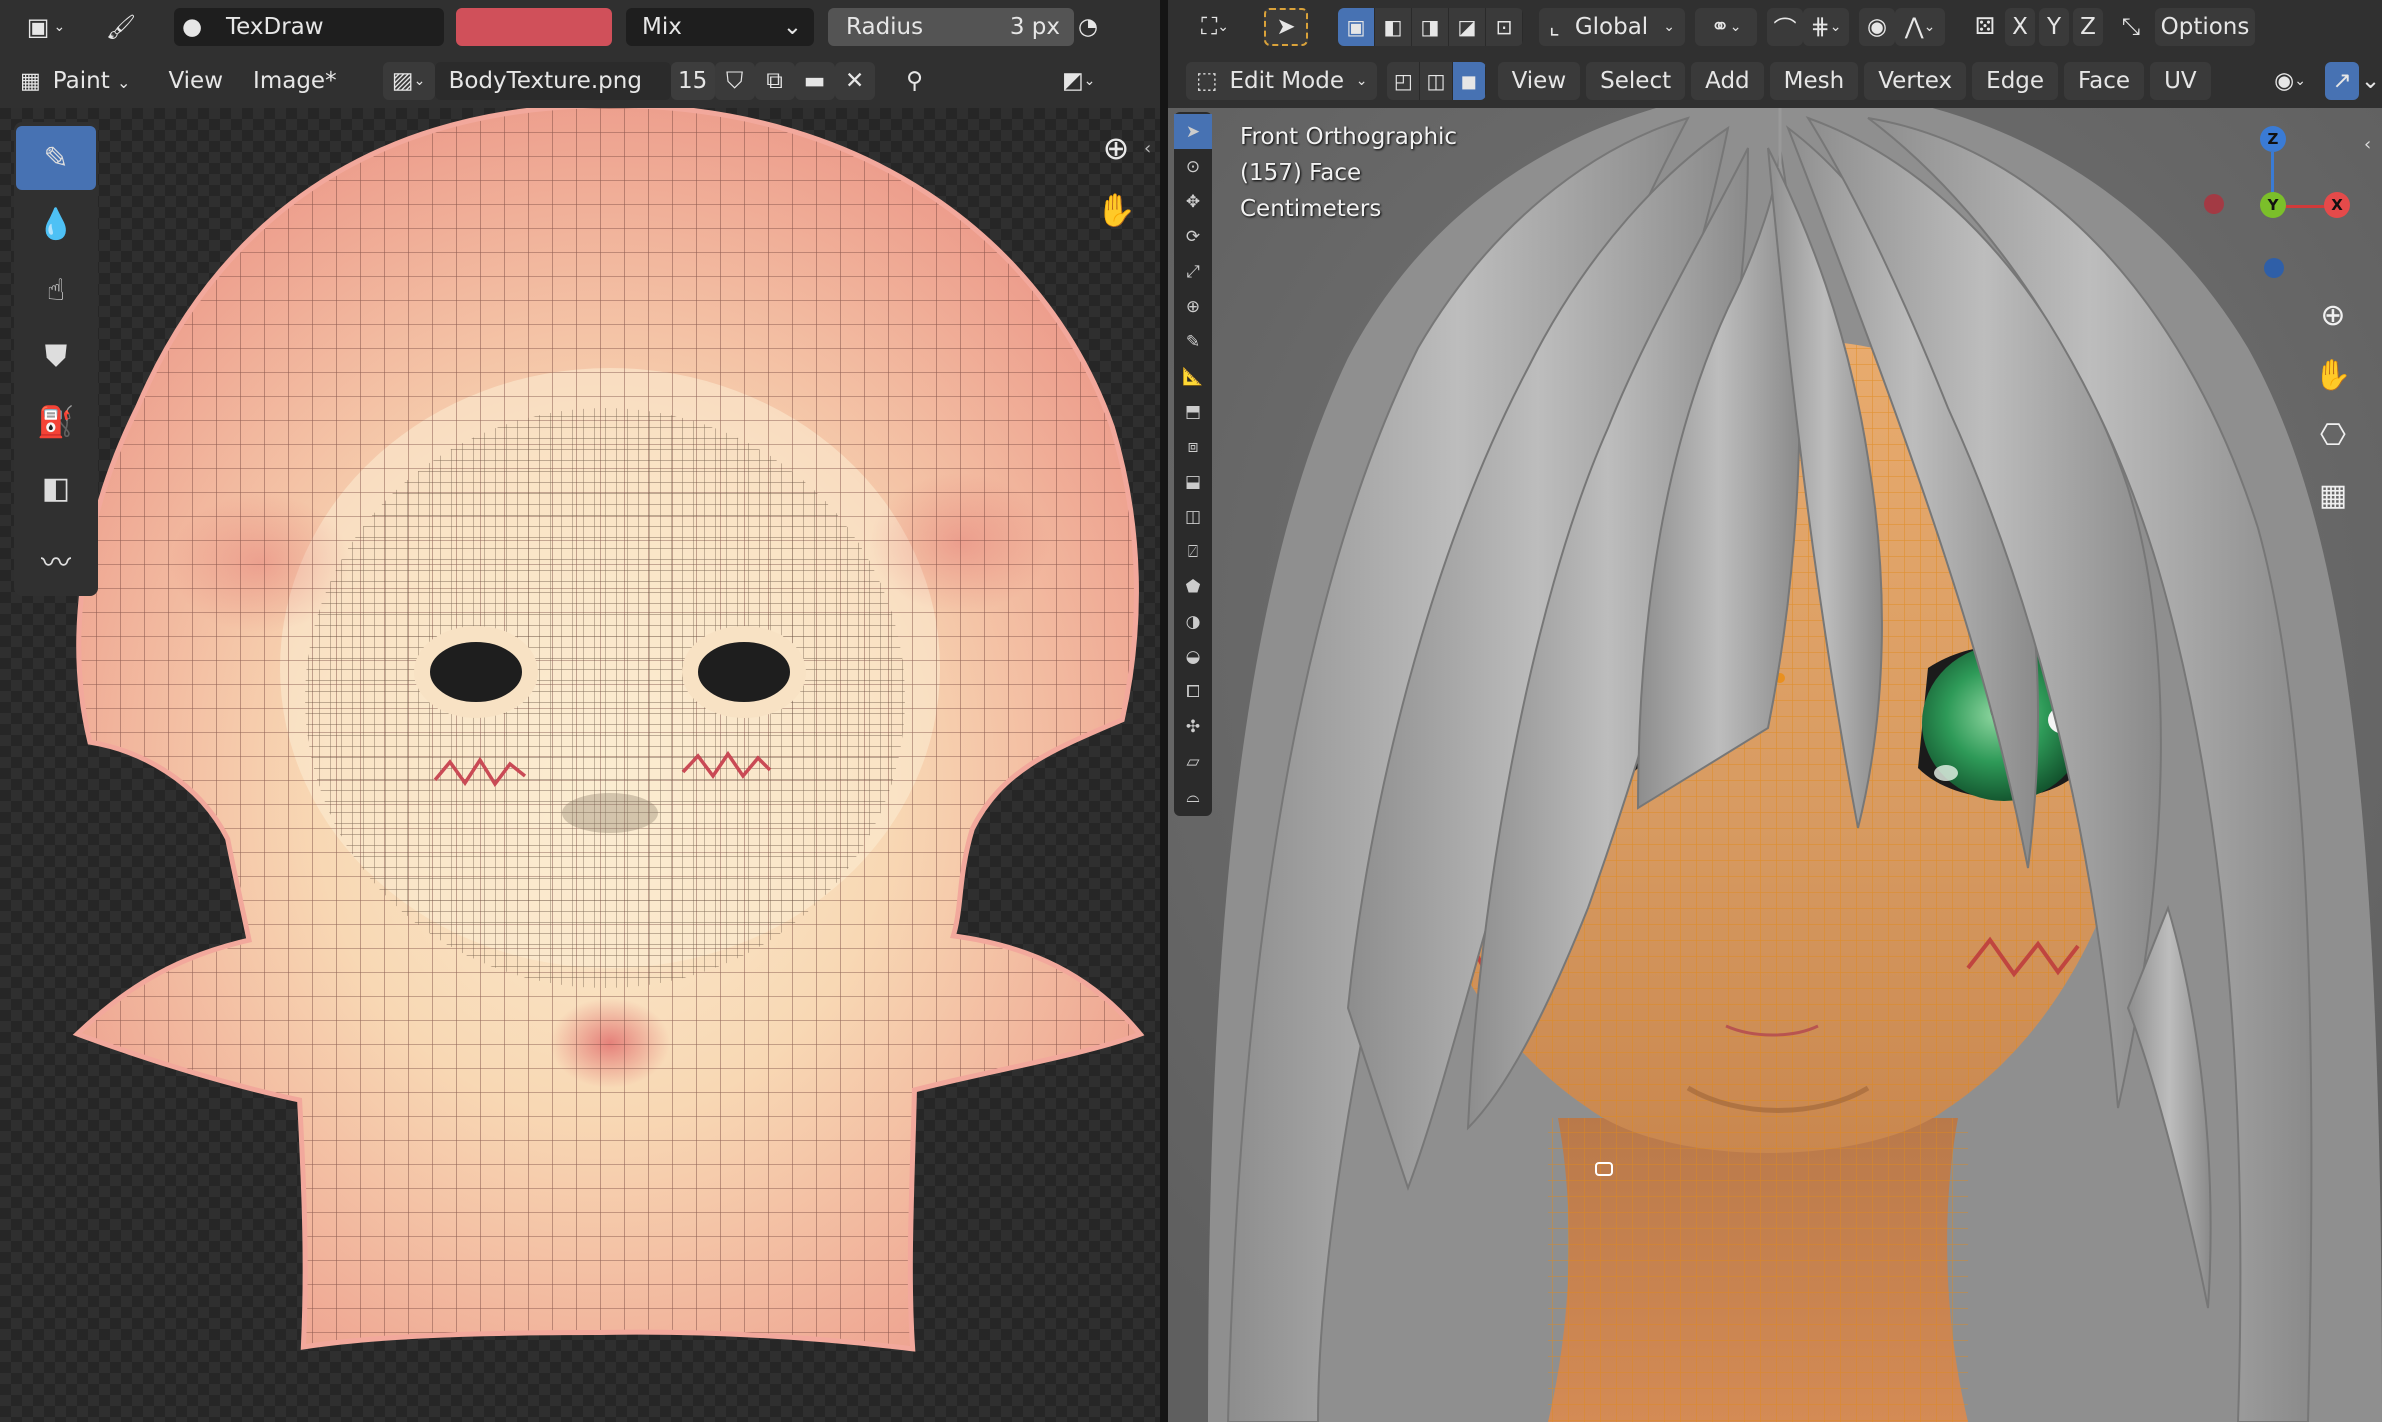 The image size is (2382, 1422). Describe the element at coordinates (56, 158) in the screenshot. I see `brush-tool: ✎` at that location.